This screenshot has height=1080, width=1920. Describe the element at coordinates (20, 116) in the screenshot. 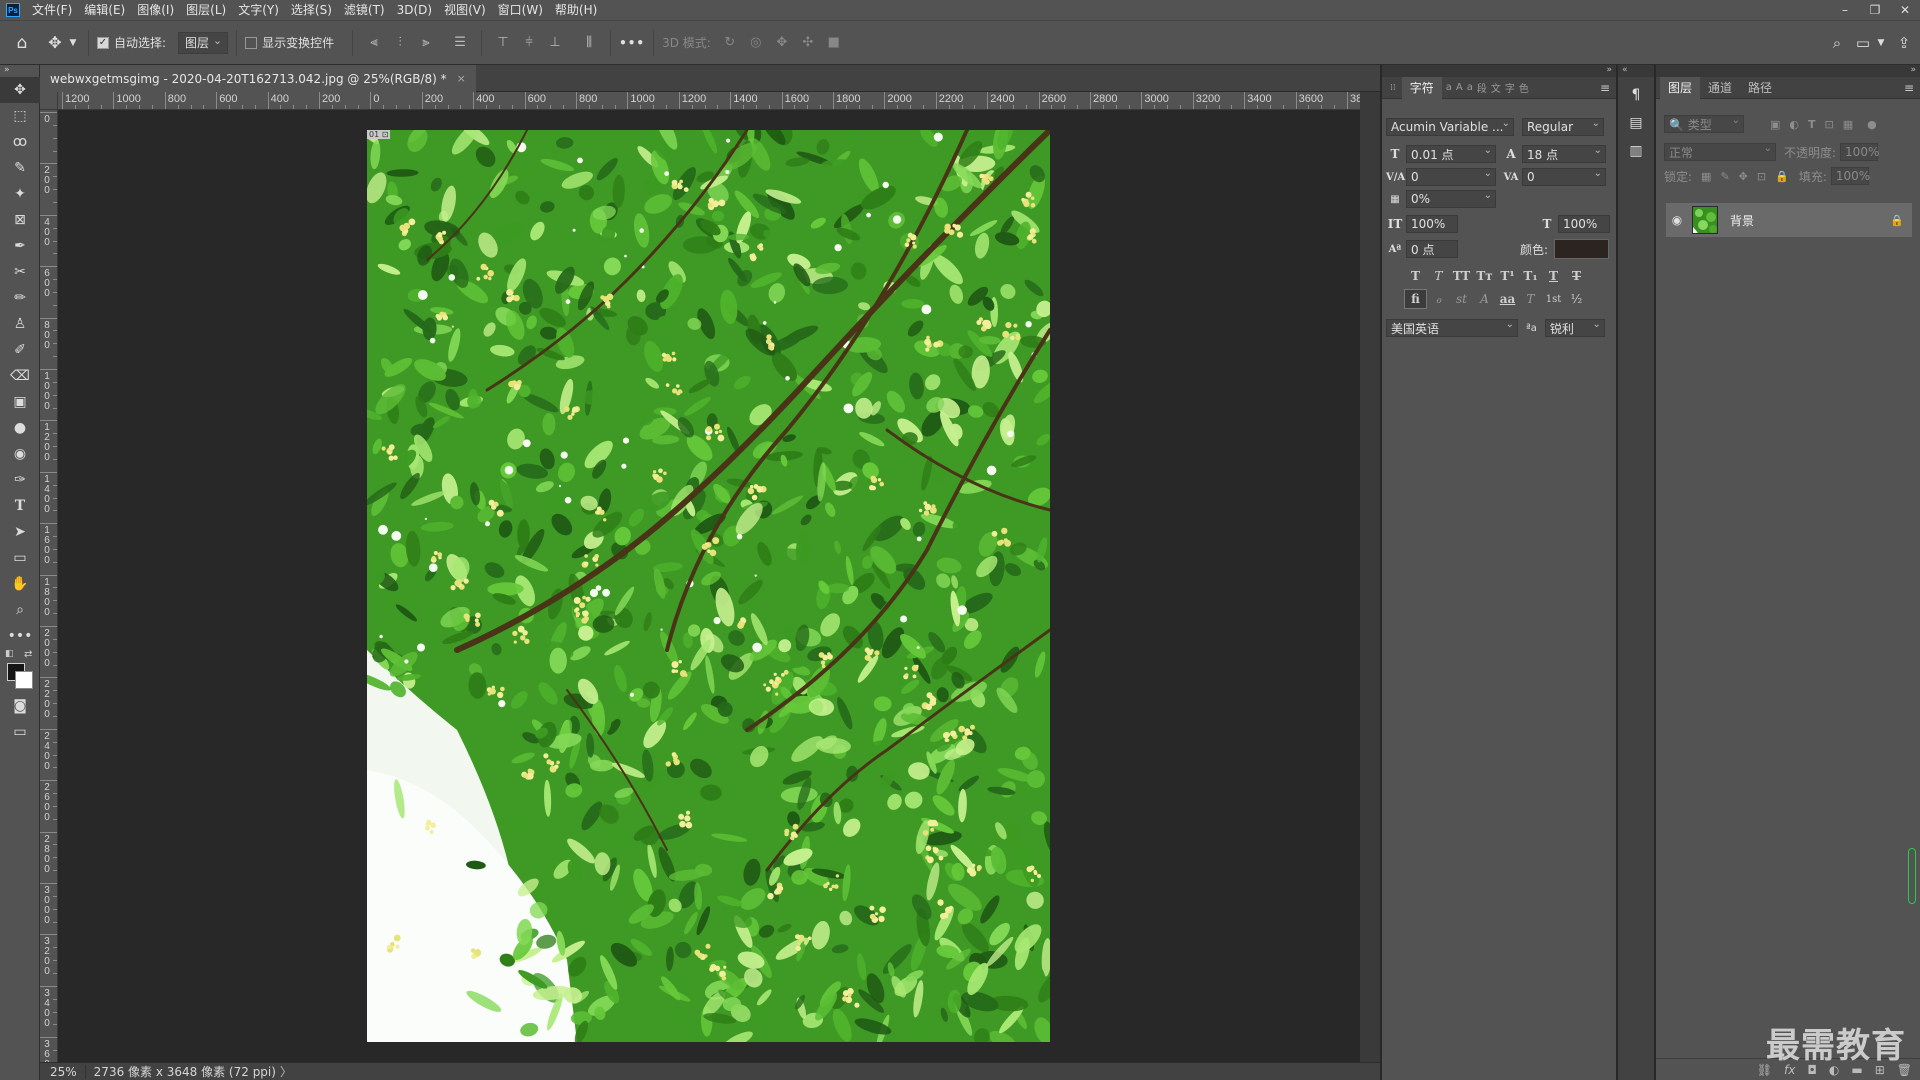

I see `marquee-tool-icon: ⬚` at that location.